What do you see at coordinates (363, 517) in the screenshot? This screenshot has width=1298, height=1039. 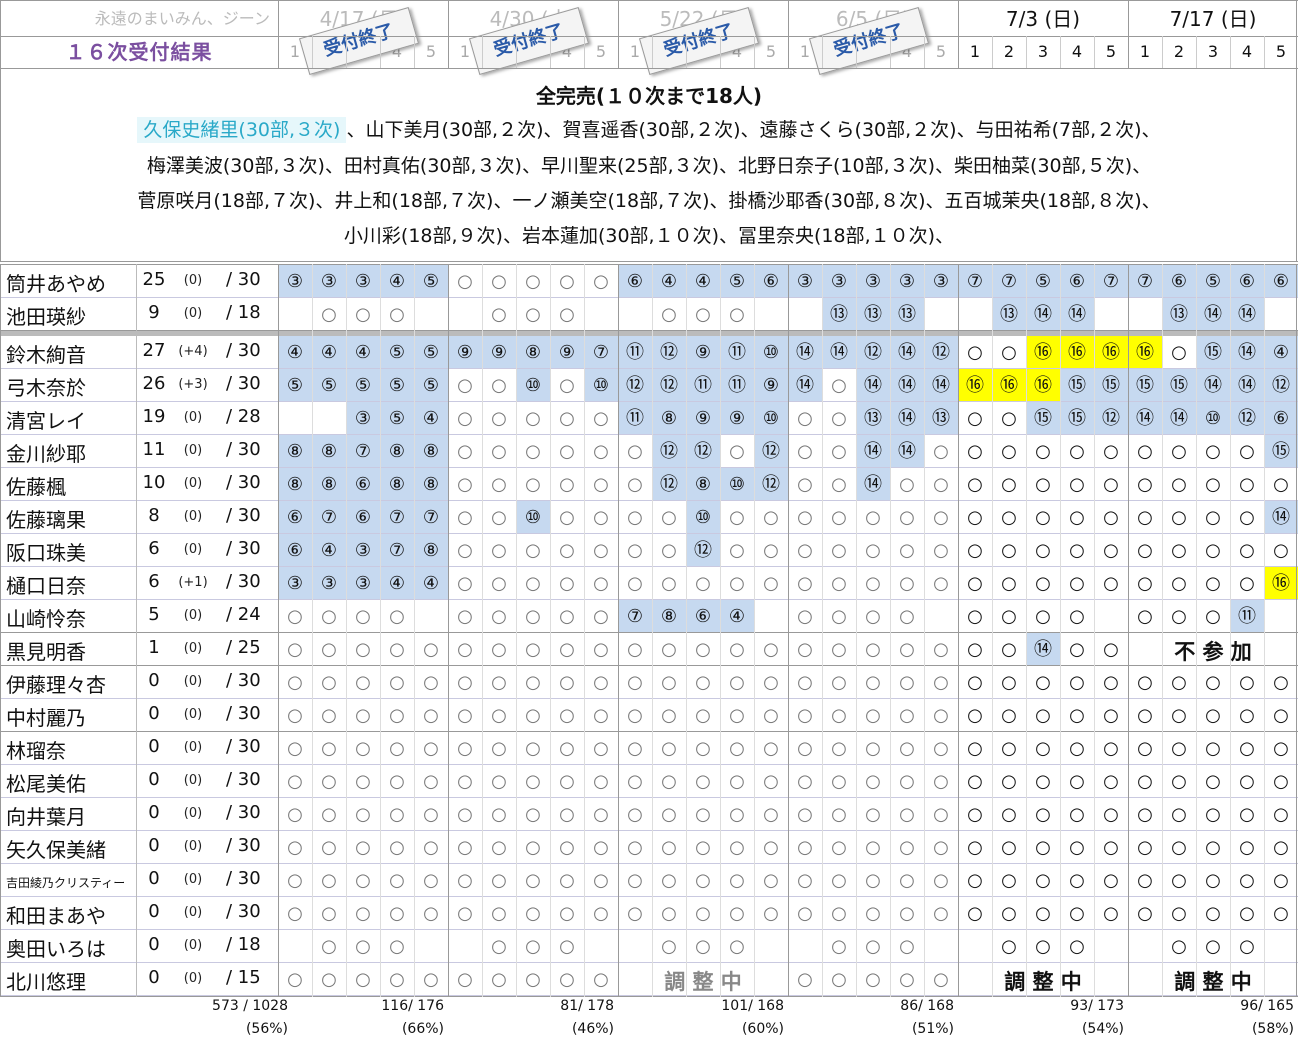 I see `slot-taken: ⑥` at bounding box center [363, 517].